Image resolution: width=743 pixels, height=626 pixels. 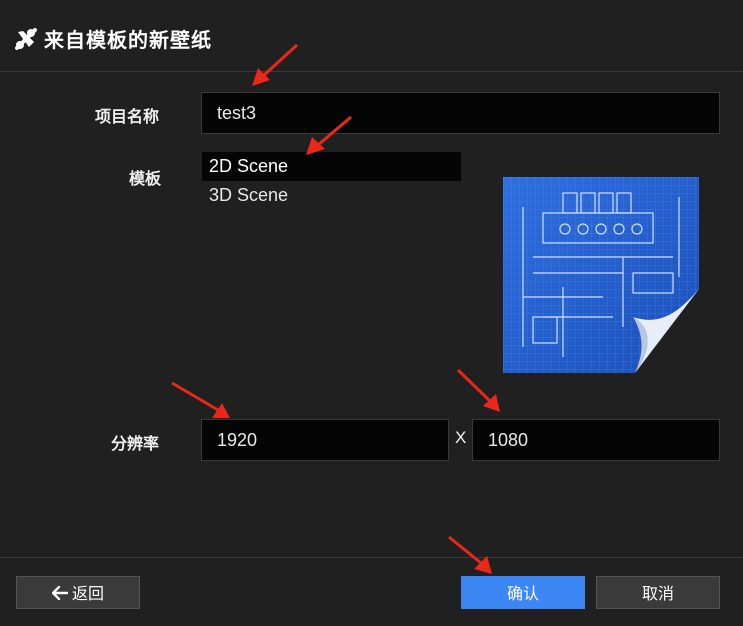 What do you see at coordinates (460, 113) in the screenshot?
I see `project-name-input: test3` at bounding box center [460, 113].